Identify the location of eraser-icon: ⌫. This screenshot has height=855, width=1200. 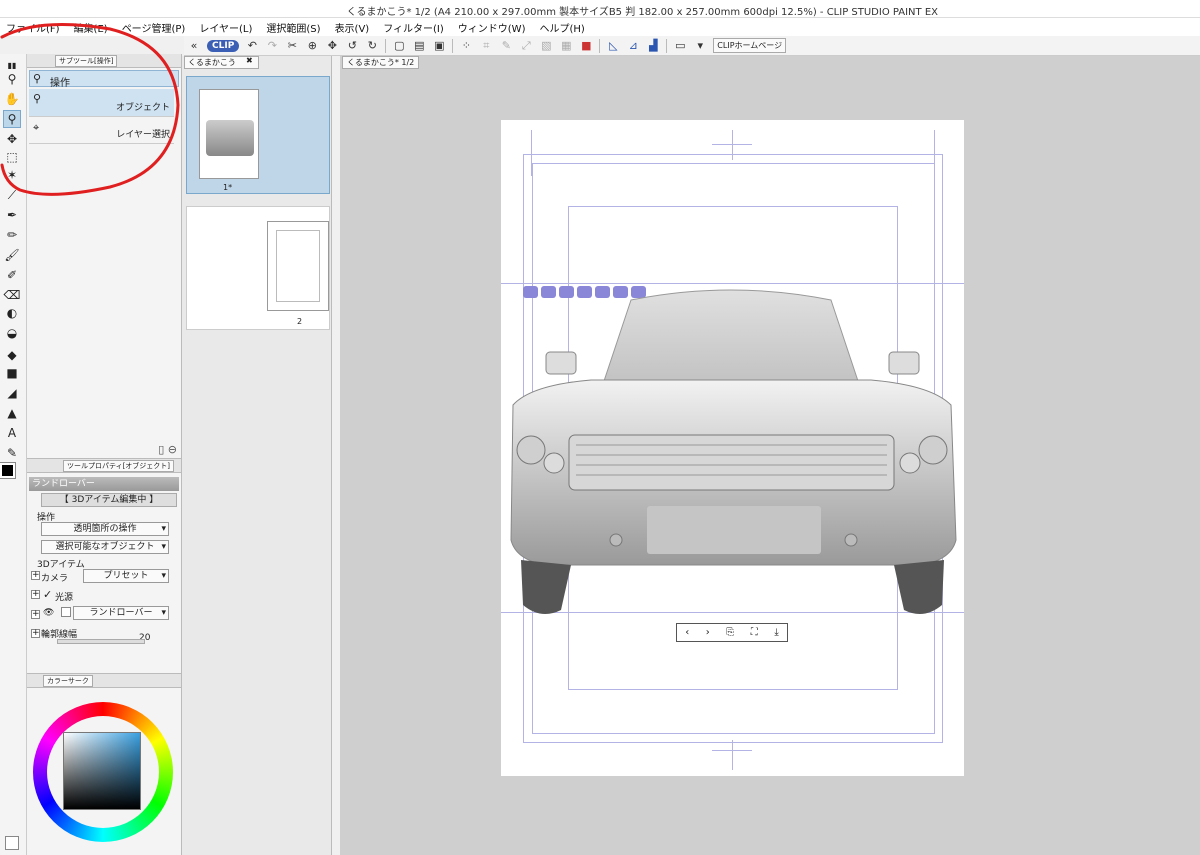
(12, 295).